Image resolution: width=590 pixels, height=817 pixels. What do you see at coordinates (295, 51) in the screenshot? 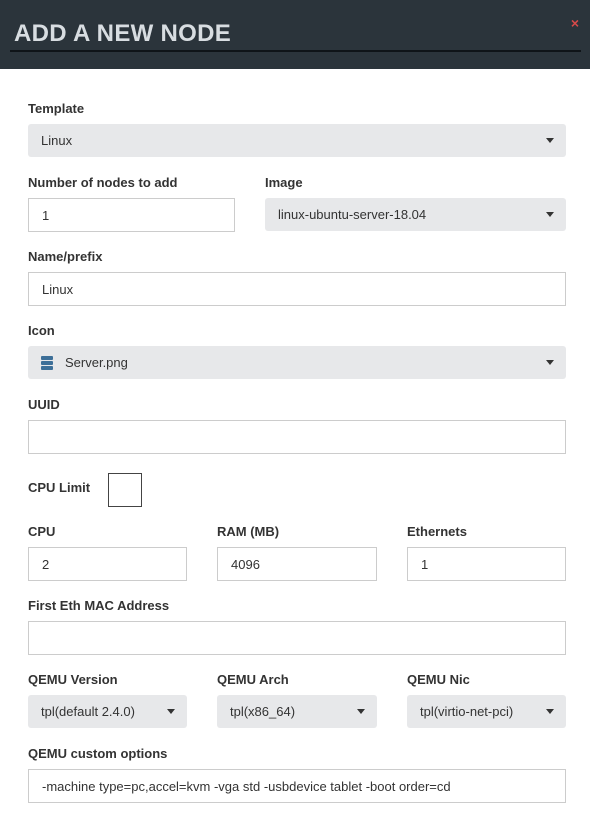
I see `title-underline` at bounding box center [295, 51].